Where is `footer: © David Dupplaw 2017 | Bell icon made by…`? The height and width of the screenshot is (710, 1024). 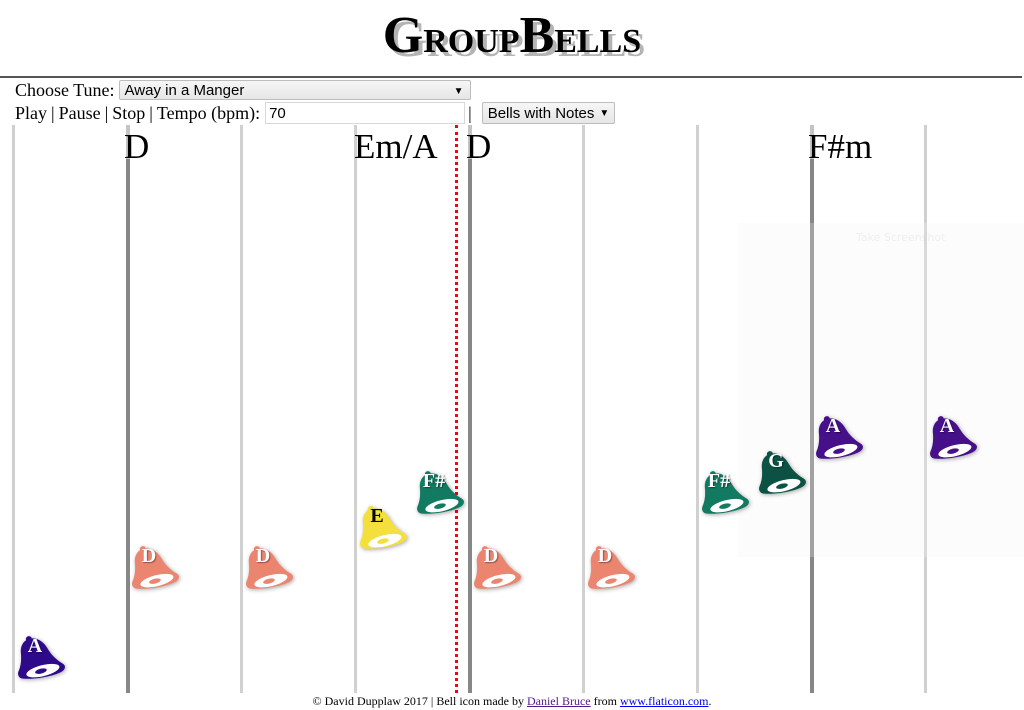 footer: © David Dupplaw 2017 | Bell icon made by… is located at coordinates (512, 701).